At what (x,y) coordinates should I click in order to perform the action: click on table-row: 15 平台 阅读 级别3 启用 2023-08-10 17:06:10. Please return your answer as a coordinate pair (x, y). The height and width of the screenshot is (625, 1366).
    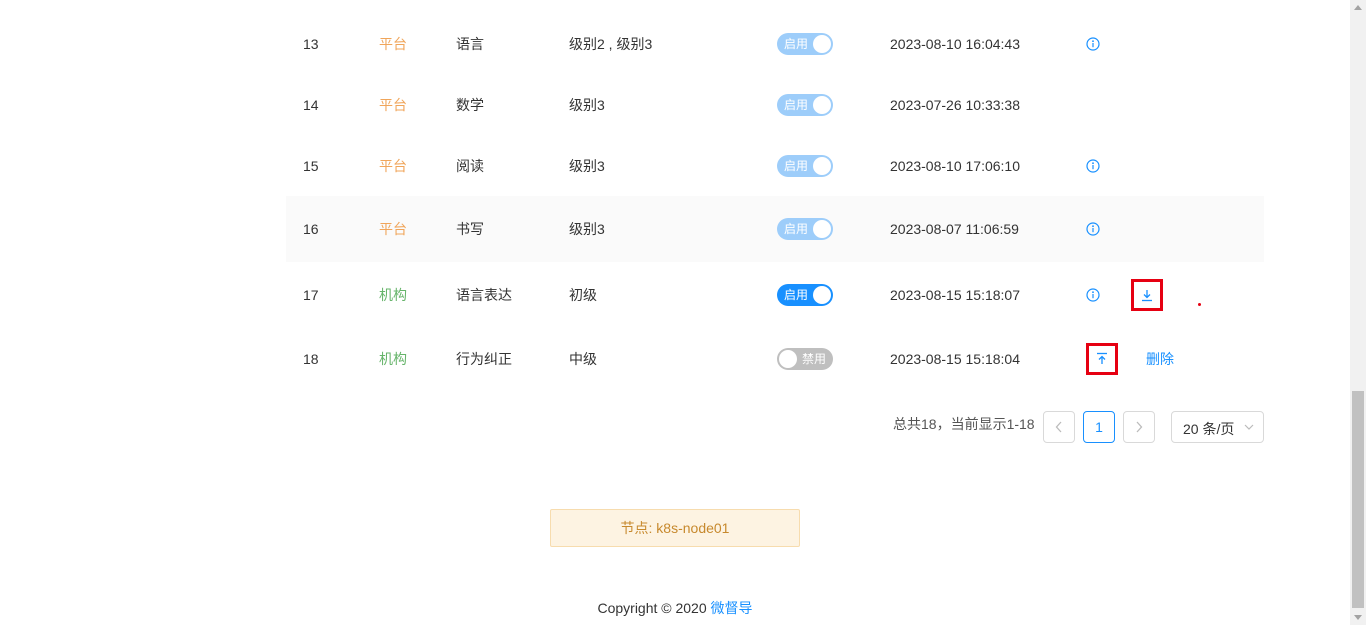
    Looking at the image, I should click on (775, 165).